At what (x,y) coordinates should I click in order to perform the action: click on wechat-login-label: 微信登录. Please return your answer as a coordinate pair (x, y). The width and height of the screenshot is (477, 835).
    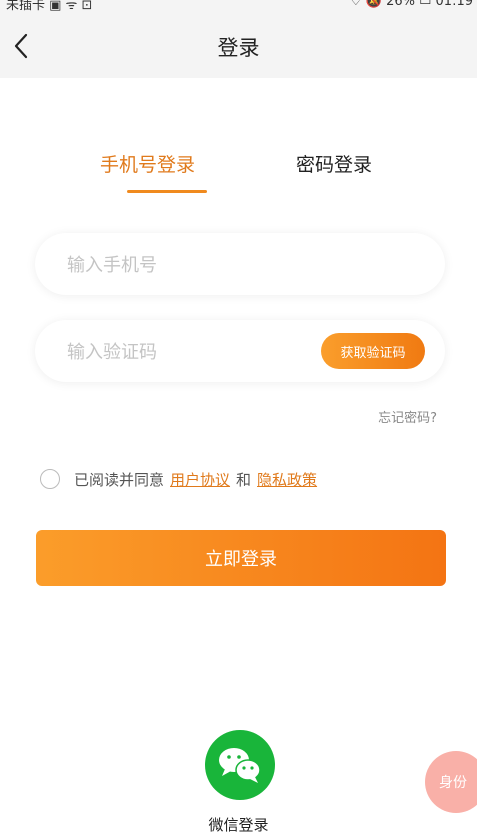
    Looking at the image, I should click on (238, 825).